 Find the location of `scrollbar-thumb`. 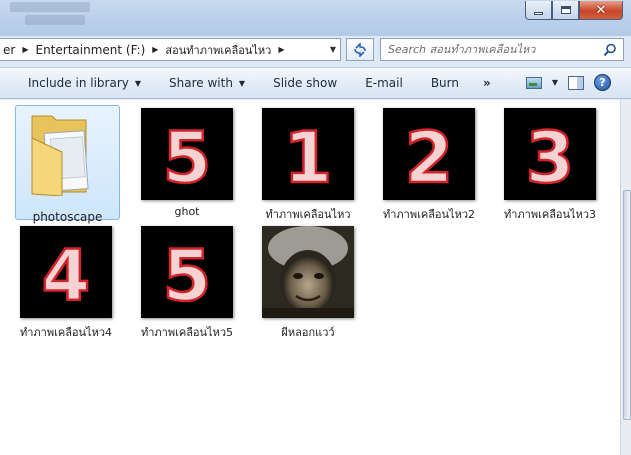

scrollbar-thumb is located at coordinates (627, 305).